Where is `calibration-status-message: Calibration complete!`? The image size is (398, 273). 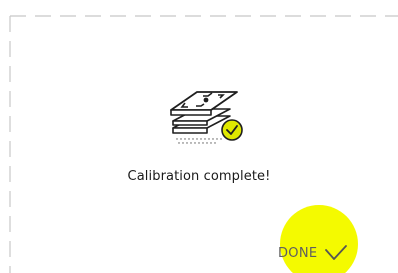
calibration-status-message: Calibration complete! is located at coordinates (199, 176).